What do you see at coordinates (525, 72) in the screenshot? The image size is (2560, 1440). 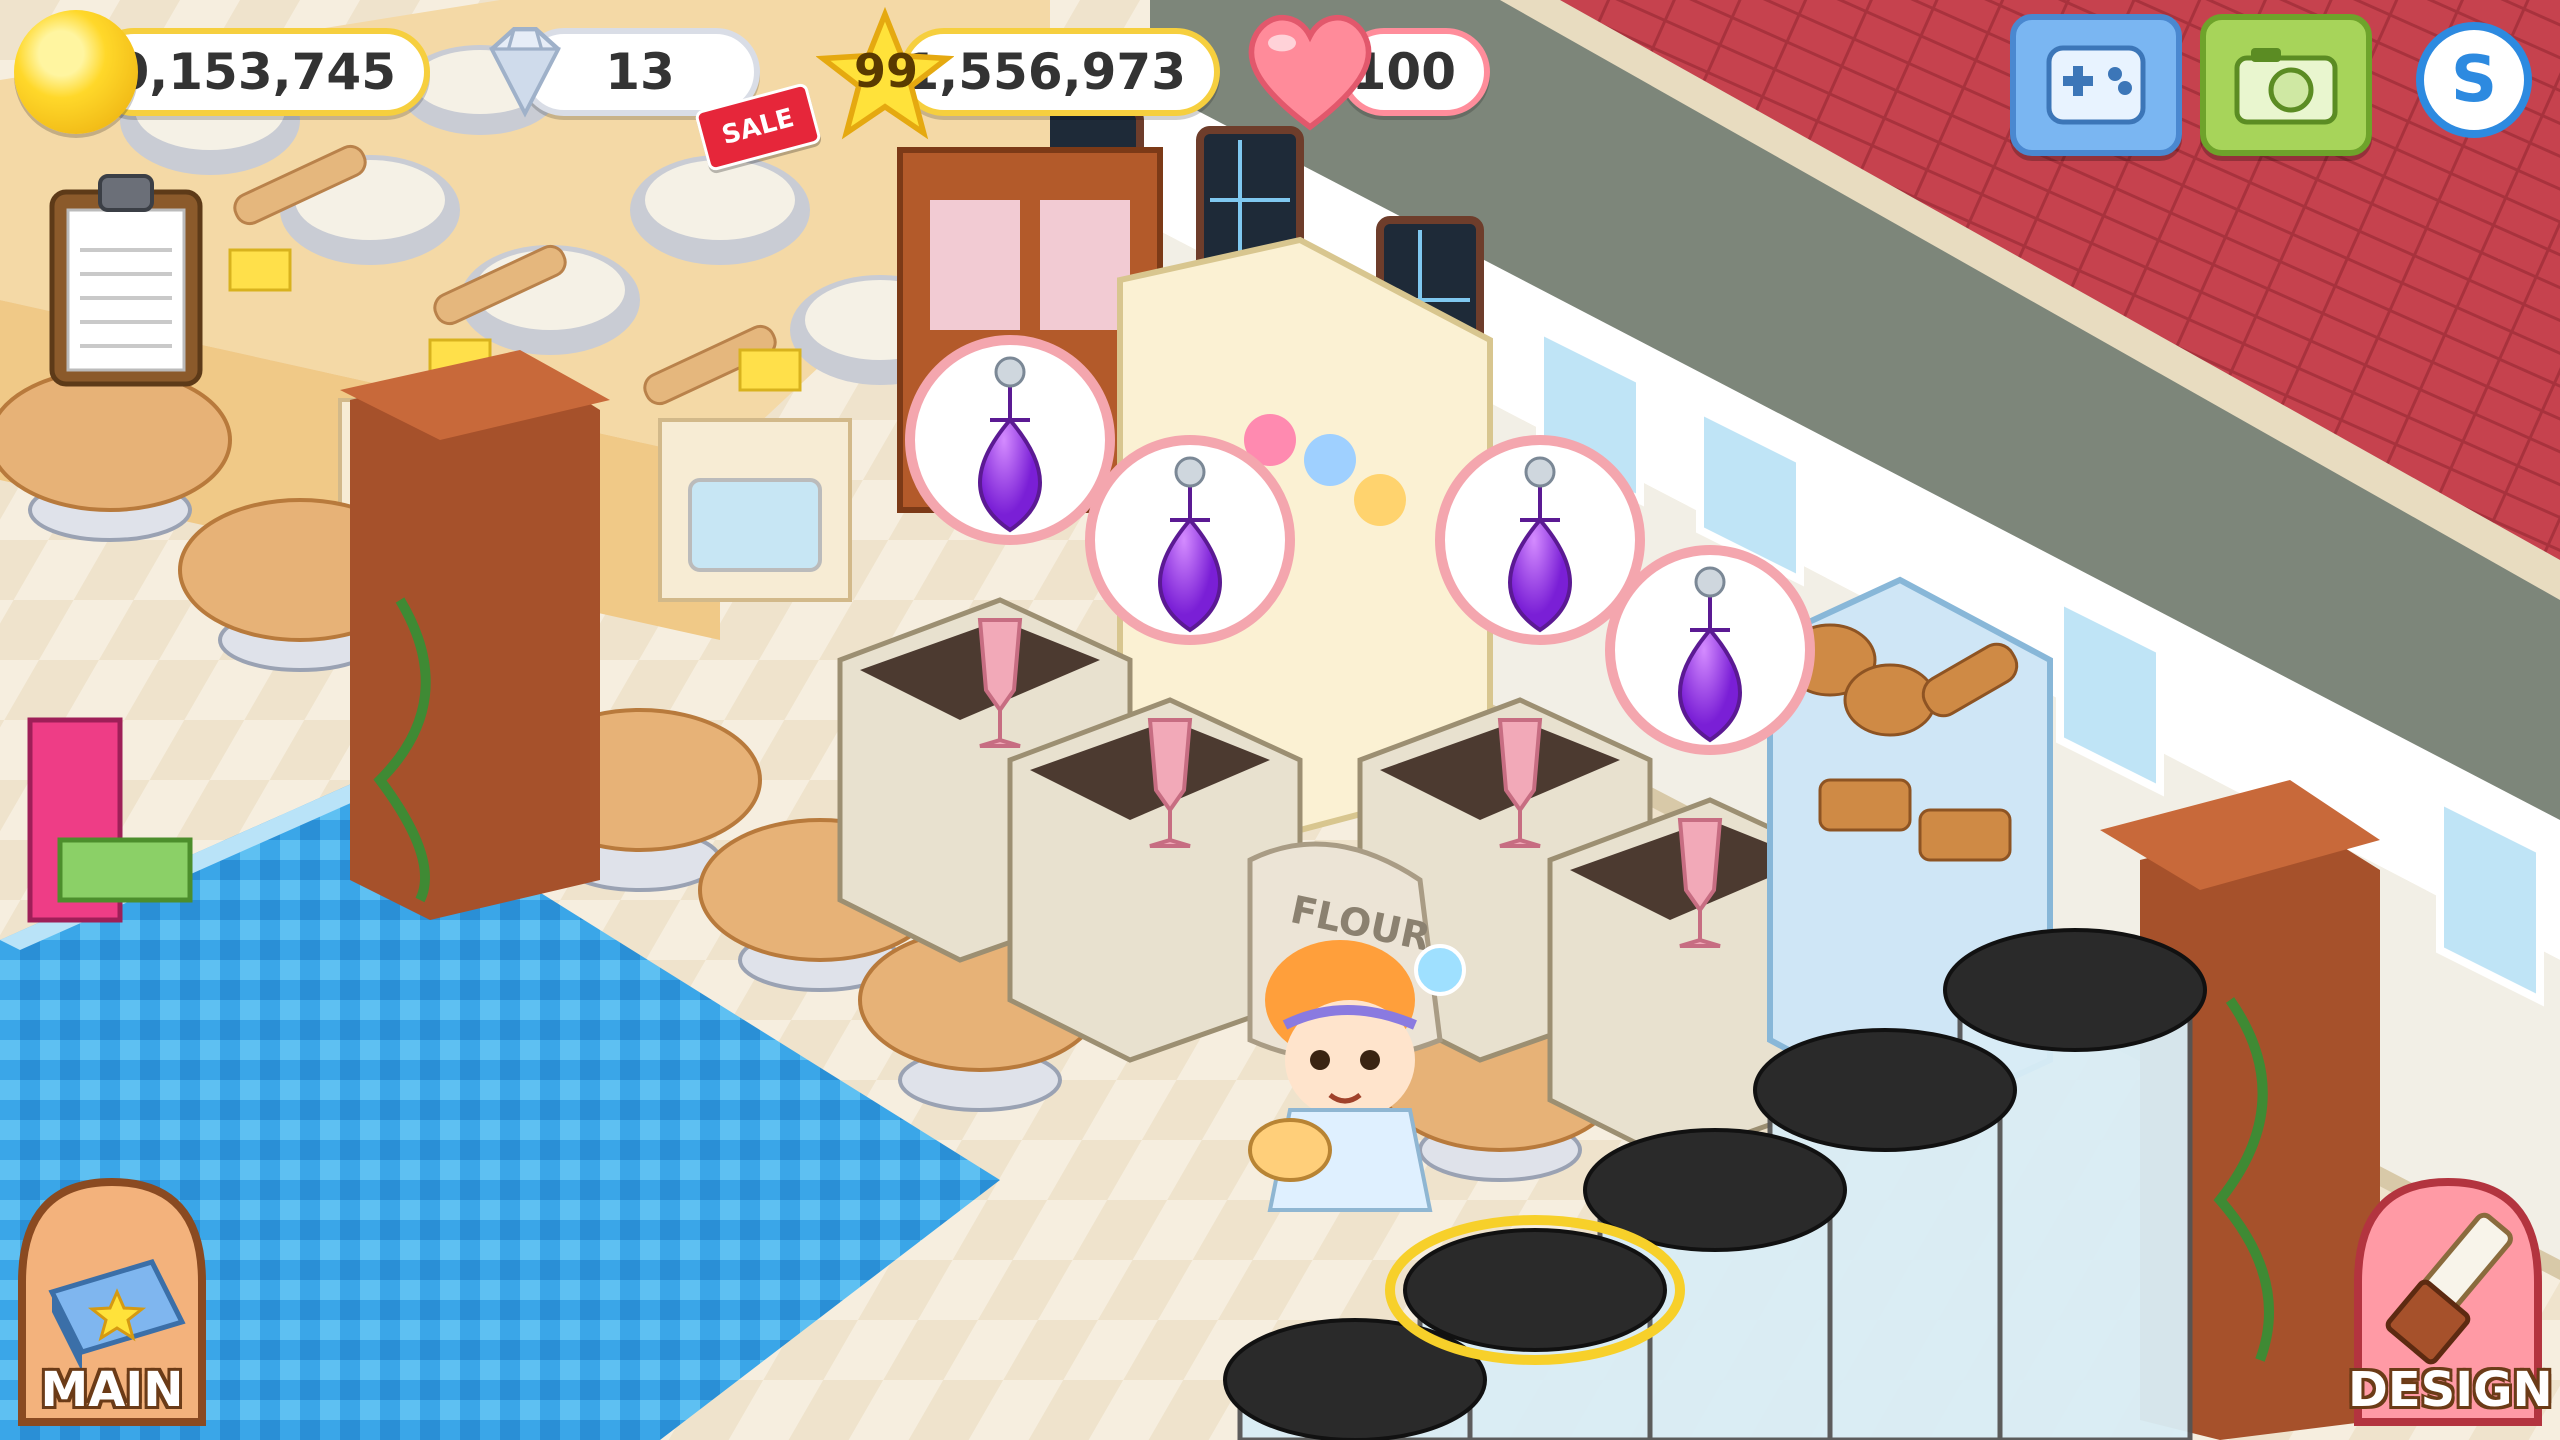 I see `diamond-icon` at bounding box center [525, 72].